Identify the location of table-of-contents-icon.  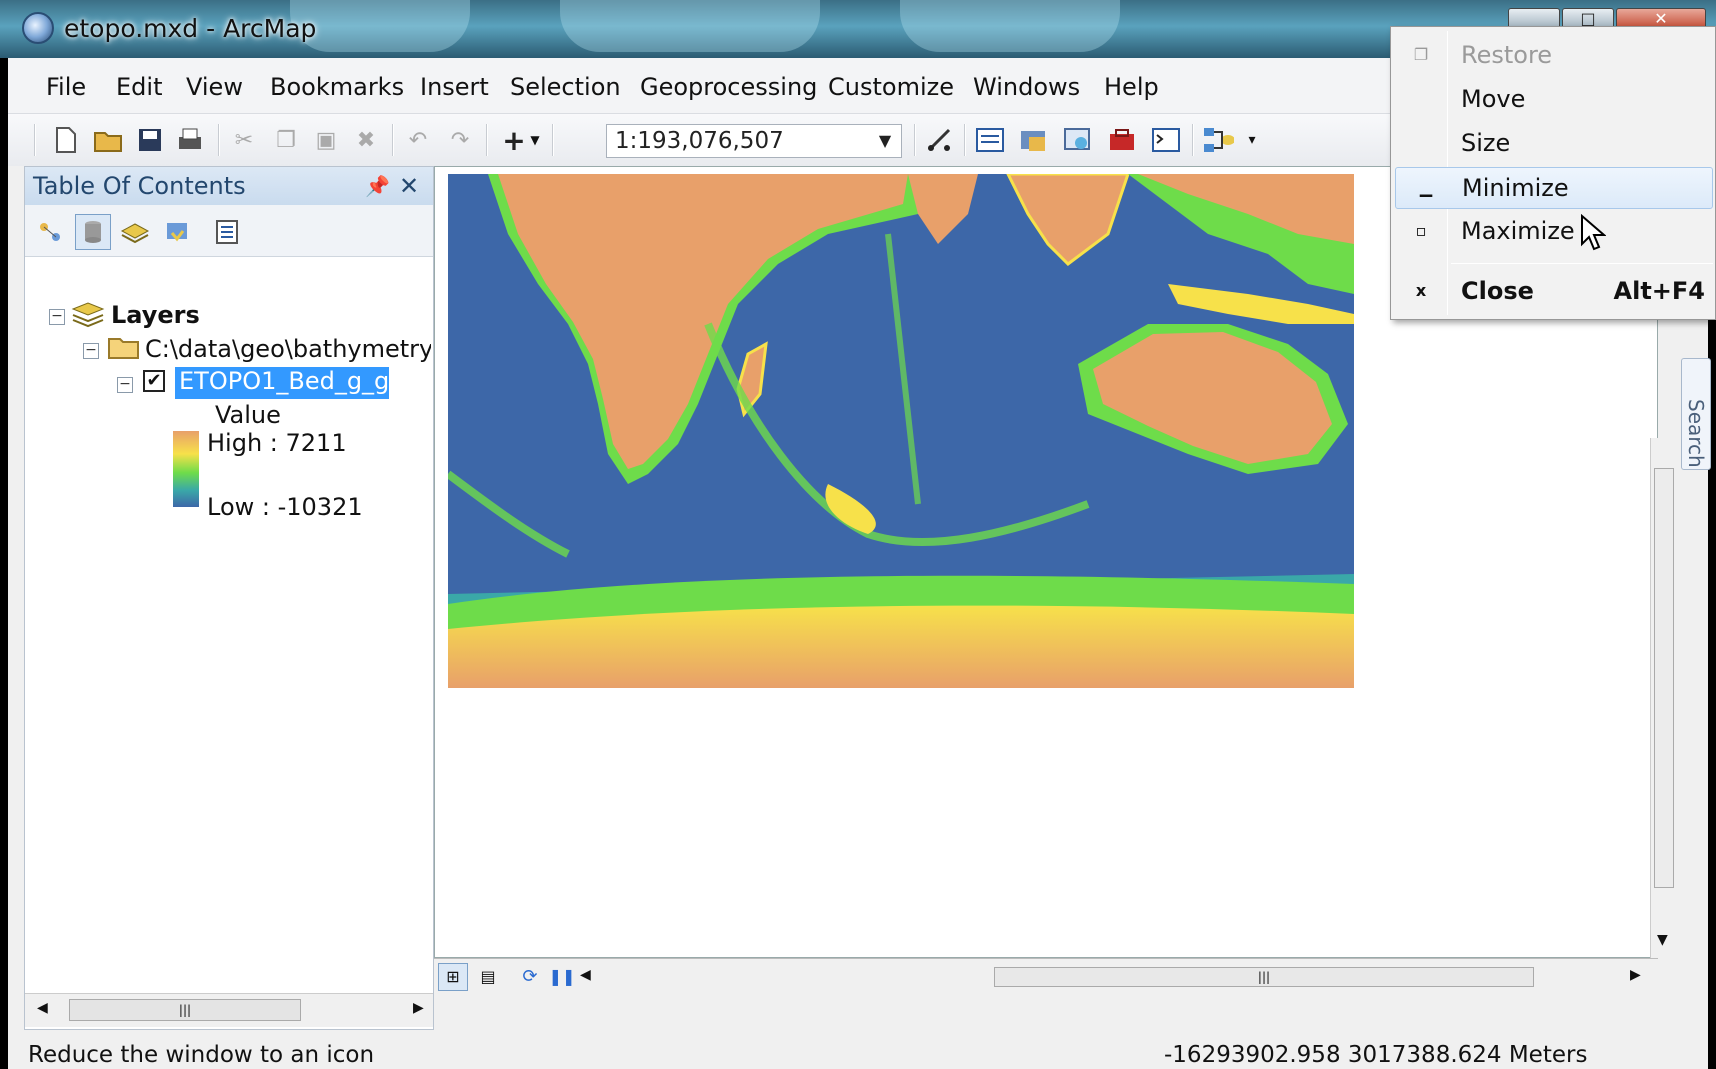
(990, 140).